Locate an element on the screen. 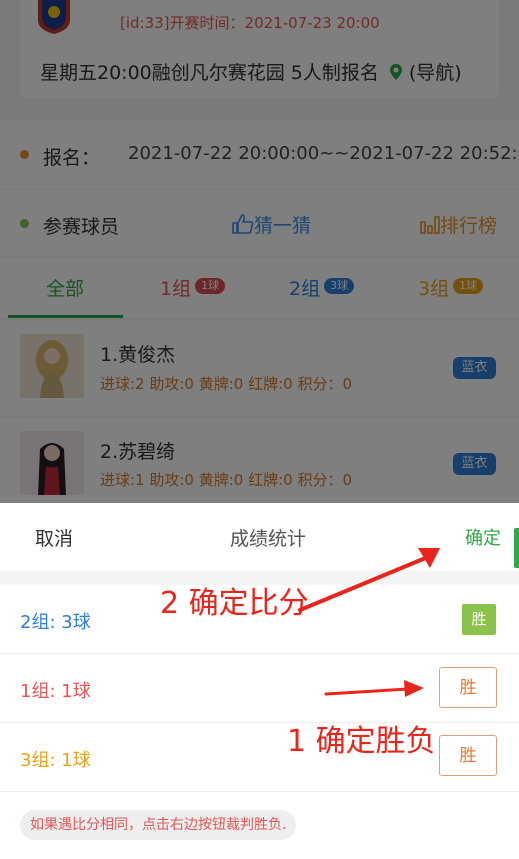 The height and width of the screenshot is (859, 519). result-label: 2组: 3球 is located at coordinates (55, 622).